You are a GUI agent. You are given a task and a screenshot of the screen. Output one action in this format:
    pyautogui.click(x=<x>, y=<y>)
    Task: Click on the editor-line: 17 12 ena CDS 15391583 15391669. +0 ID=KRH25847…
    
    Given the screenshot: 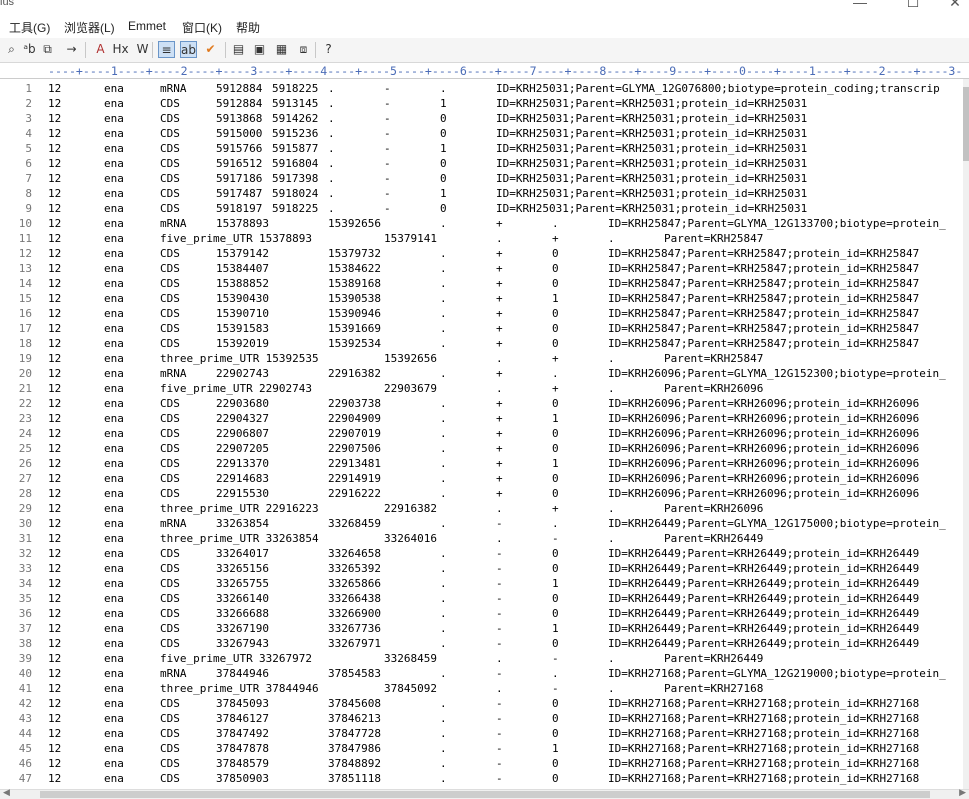 What is the action you would take?
    pyautogui.click(x=481, y=328)
    